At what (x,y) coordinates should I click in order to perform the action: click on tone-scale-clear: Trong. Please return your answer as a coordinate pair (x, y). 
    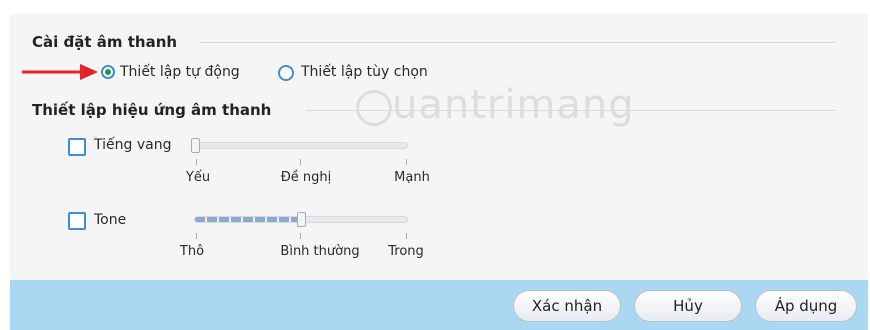
    Looking at the image, I should click on (406, 251).